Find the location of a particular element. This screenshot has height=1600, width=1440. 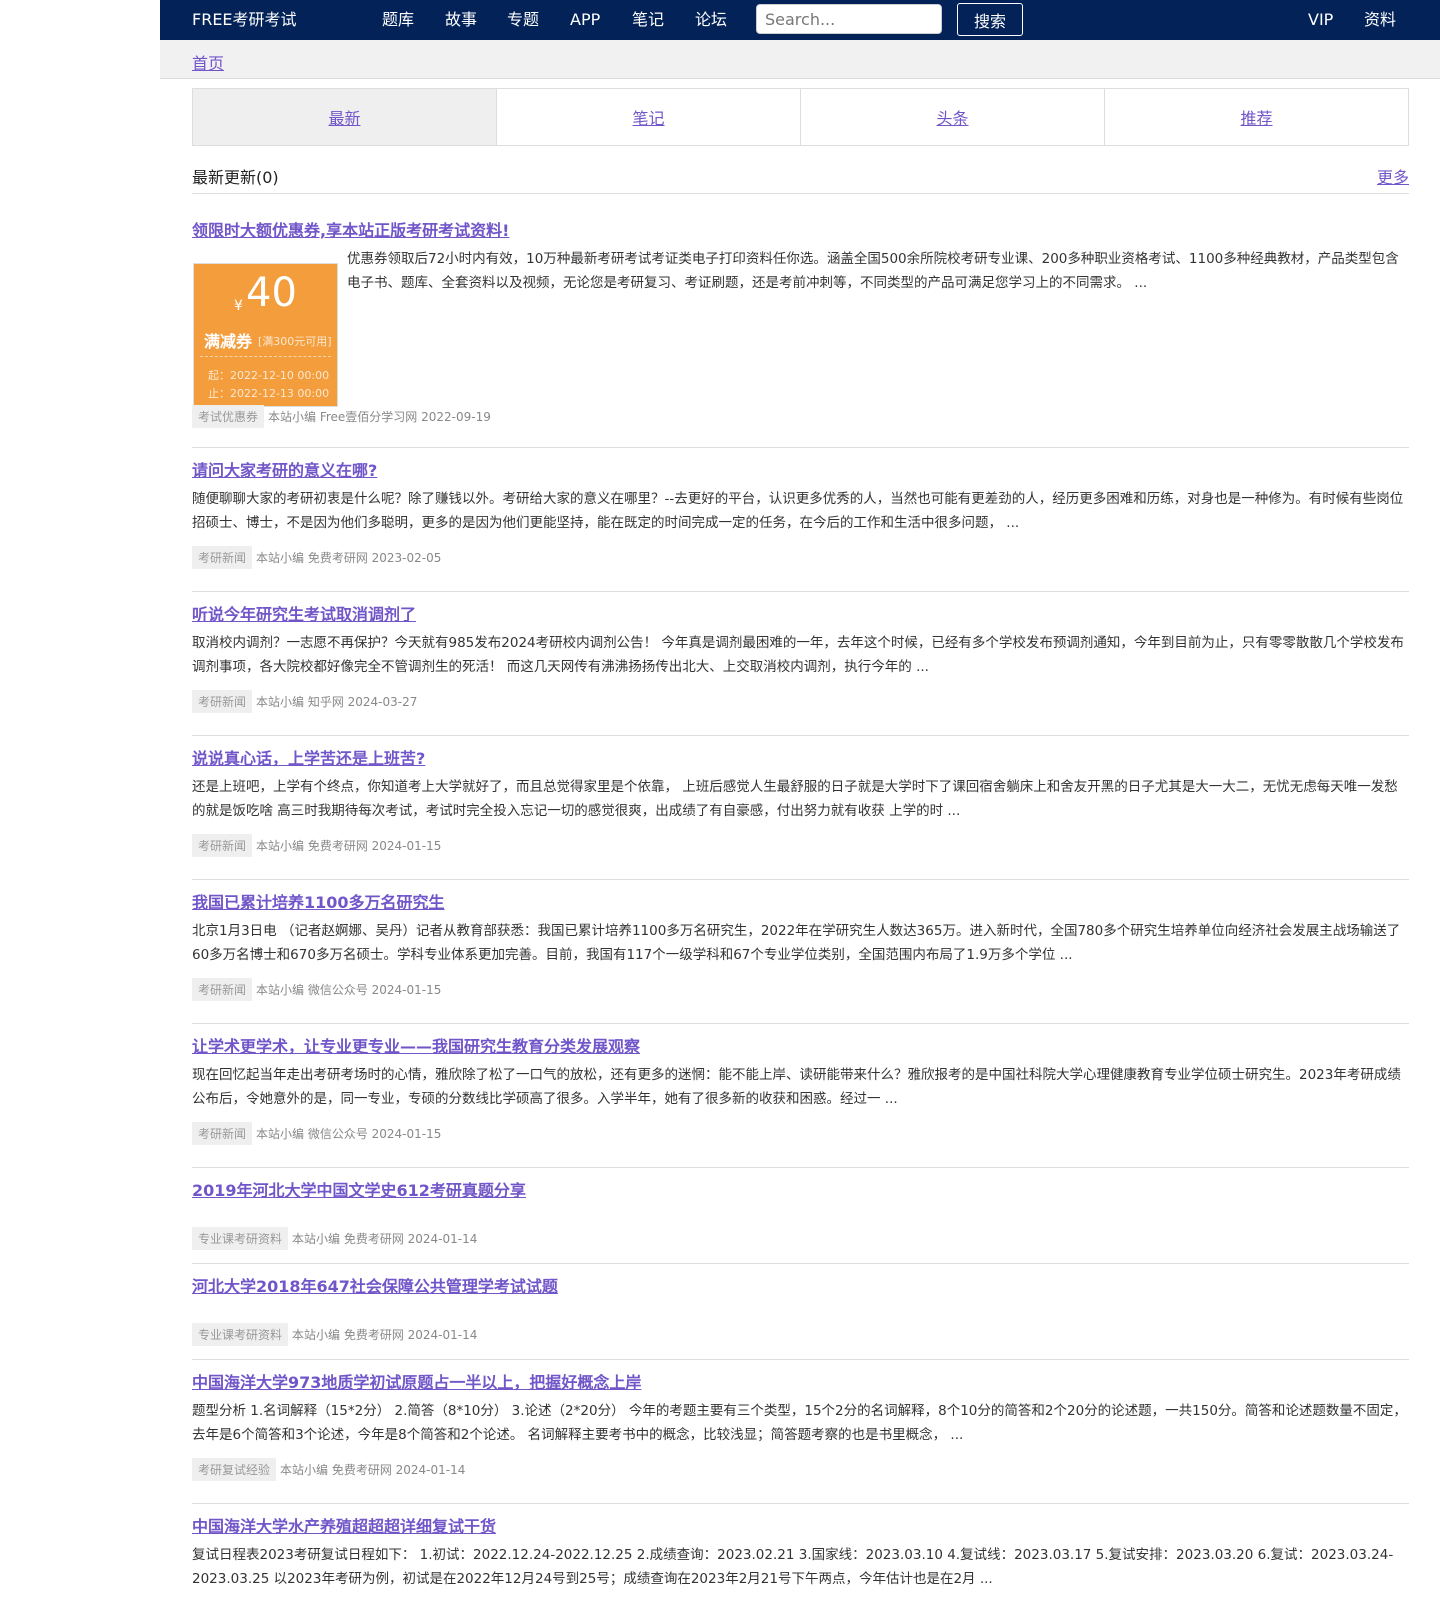

breadcrumb-home-link: 首页 is located at coordinates (208, 62).